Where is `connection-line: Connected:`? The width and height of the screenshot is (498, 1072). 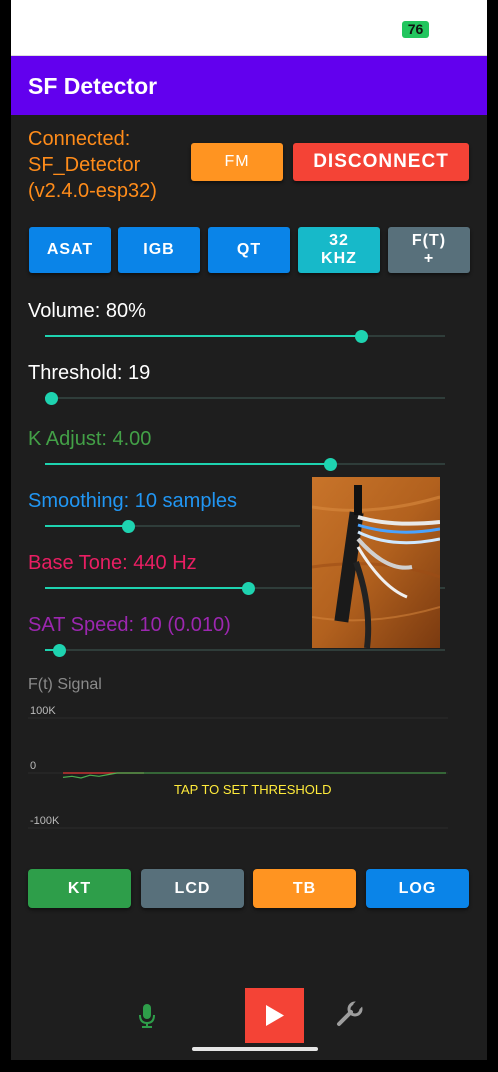
connection-line: Connected: is located at coordinates (79, 139).